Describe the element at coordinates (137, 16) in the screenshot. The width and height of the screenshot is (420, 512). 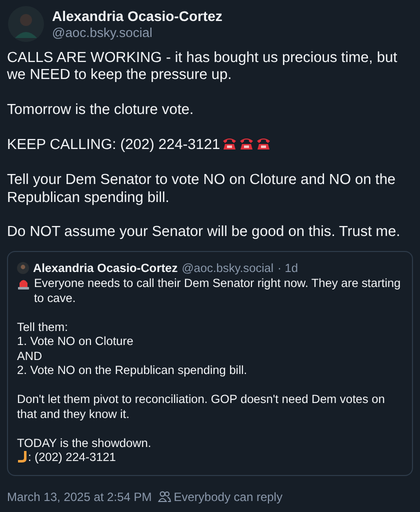
I see `author-name: Alexandria Ocasio-Cortez` at that location.